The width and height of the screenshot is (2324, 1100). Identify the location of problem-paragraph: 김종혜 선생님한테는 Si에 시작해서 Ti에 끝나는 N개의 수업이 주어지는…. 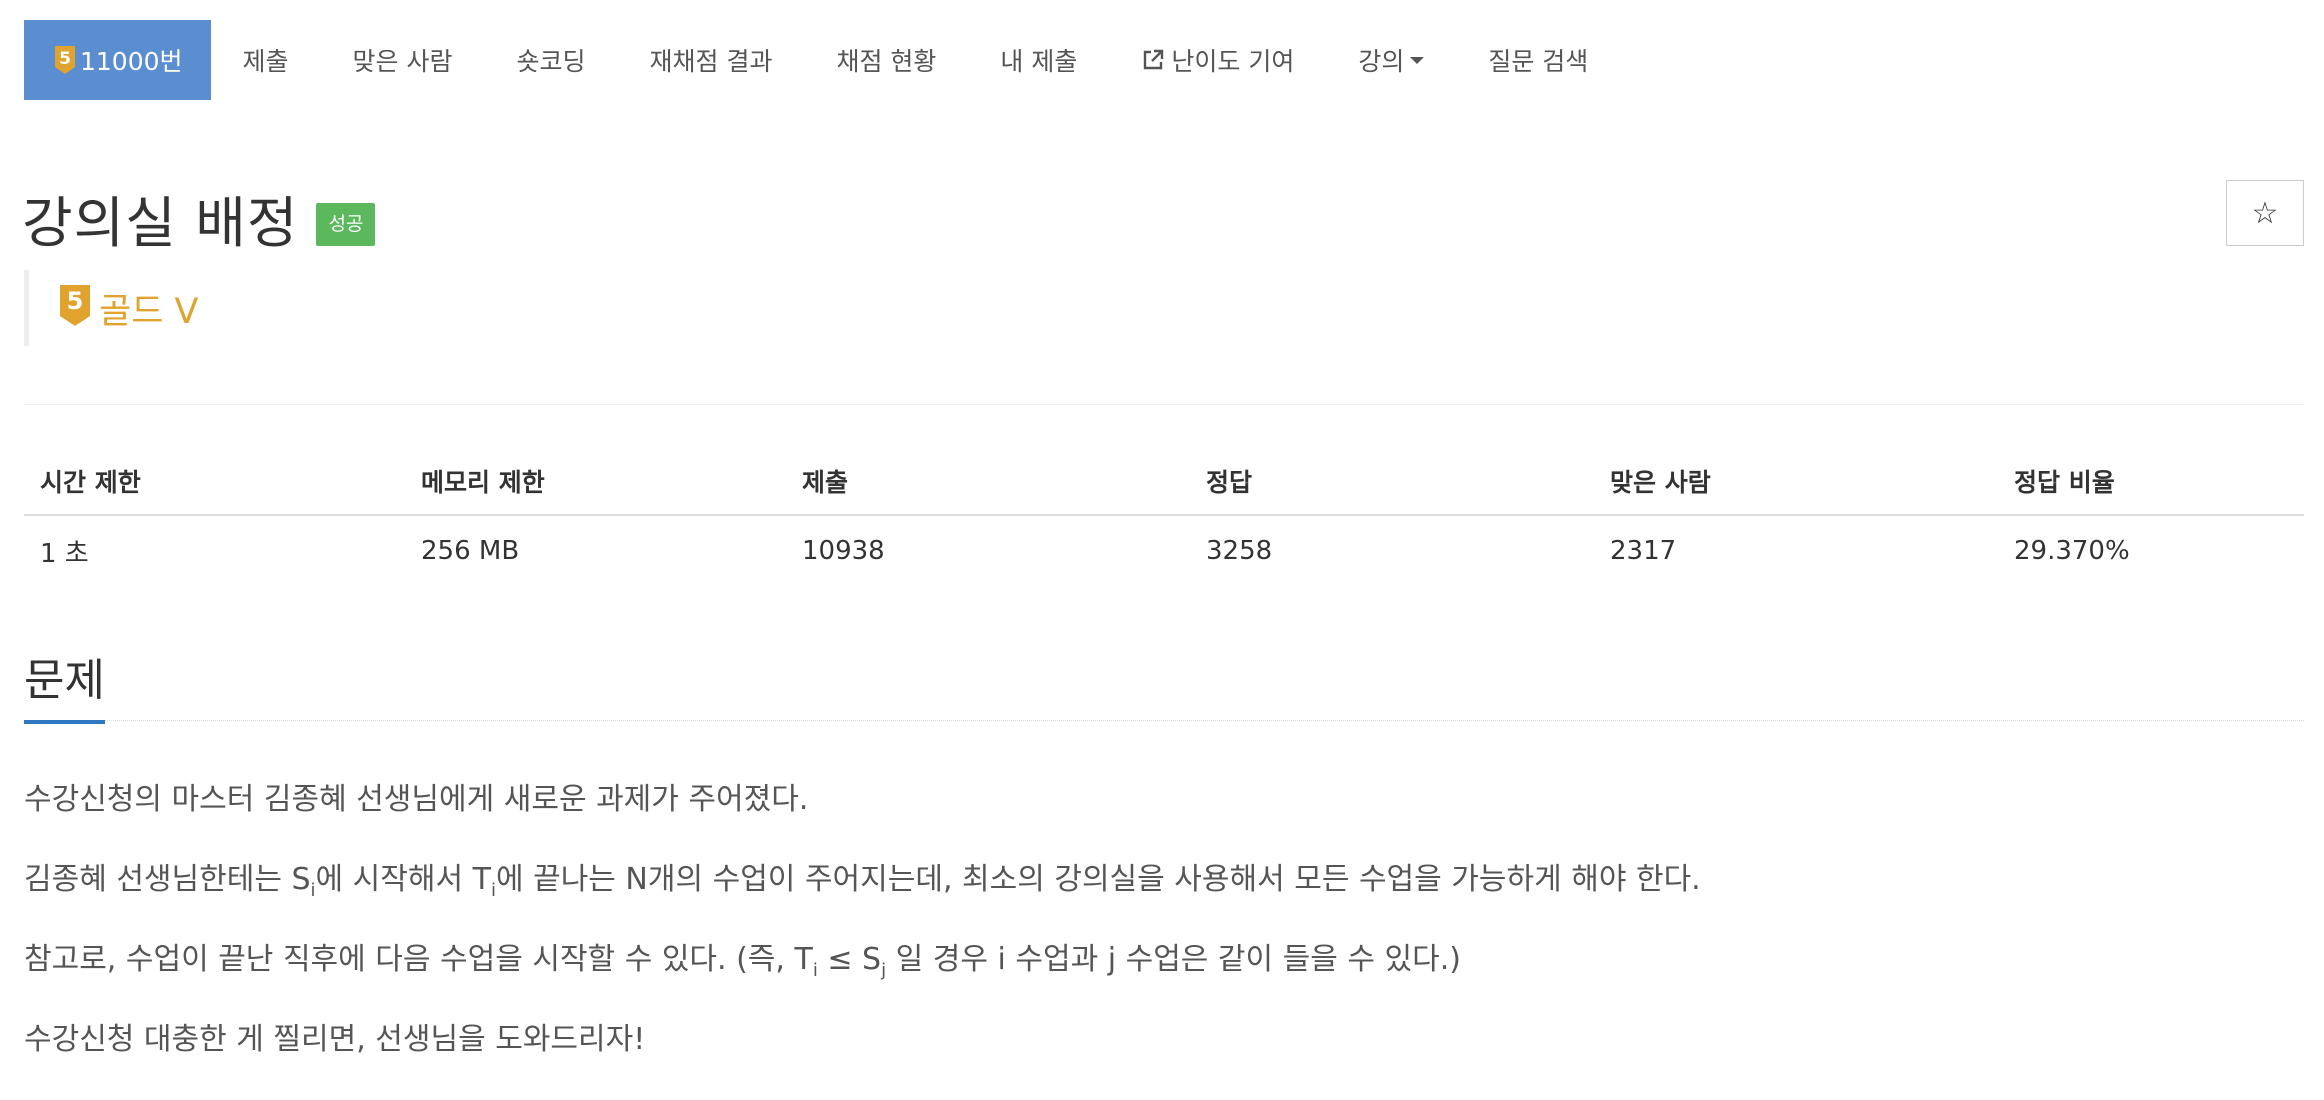
(862, 881).